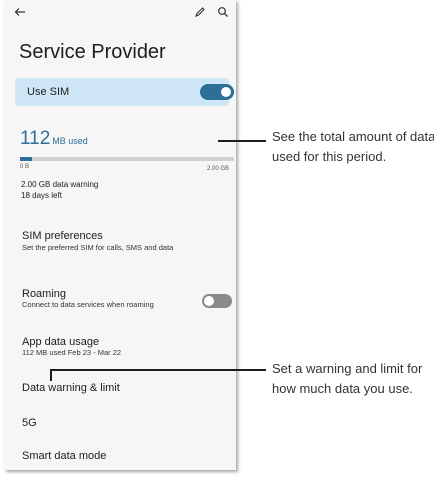  I want to click on days-left-text: 18 days left, so click(41, 195).